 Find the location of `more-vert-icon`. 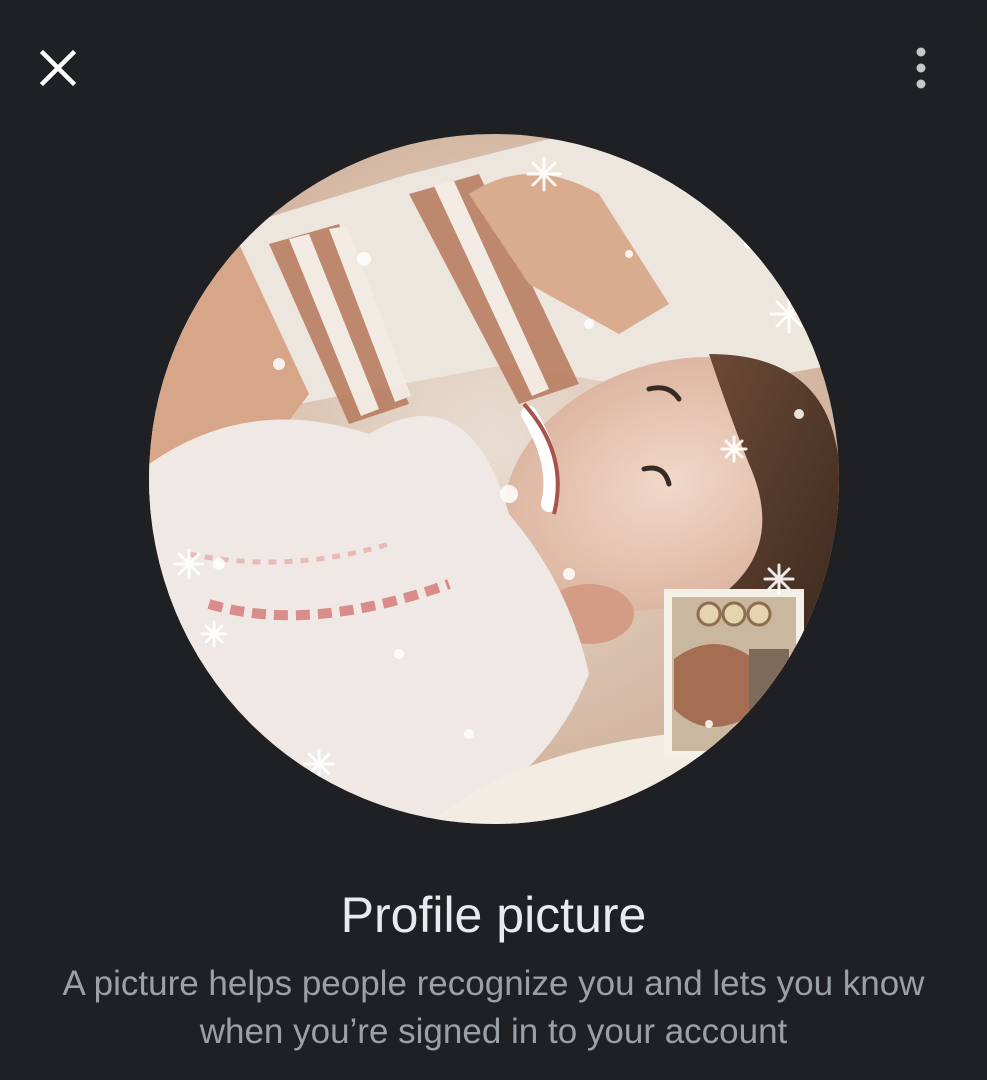

more-vert-icon is located at coordinates (921, 68).